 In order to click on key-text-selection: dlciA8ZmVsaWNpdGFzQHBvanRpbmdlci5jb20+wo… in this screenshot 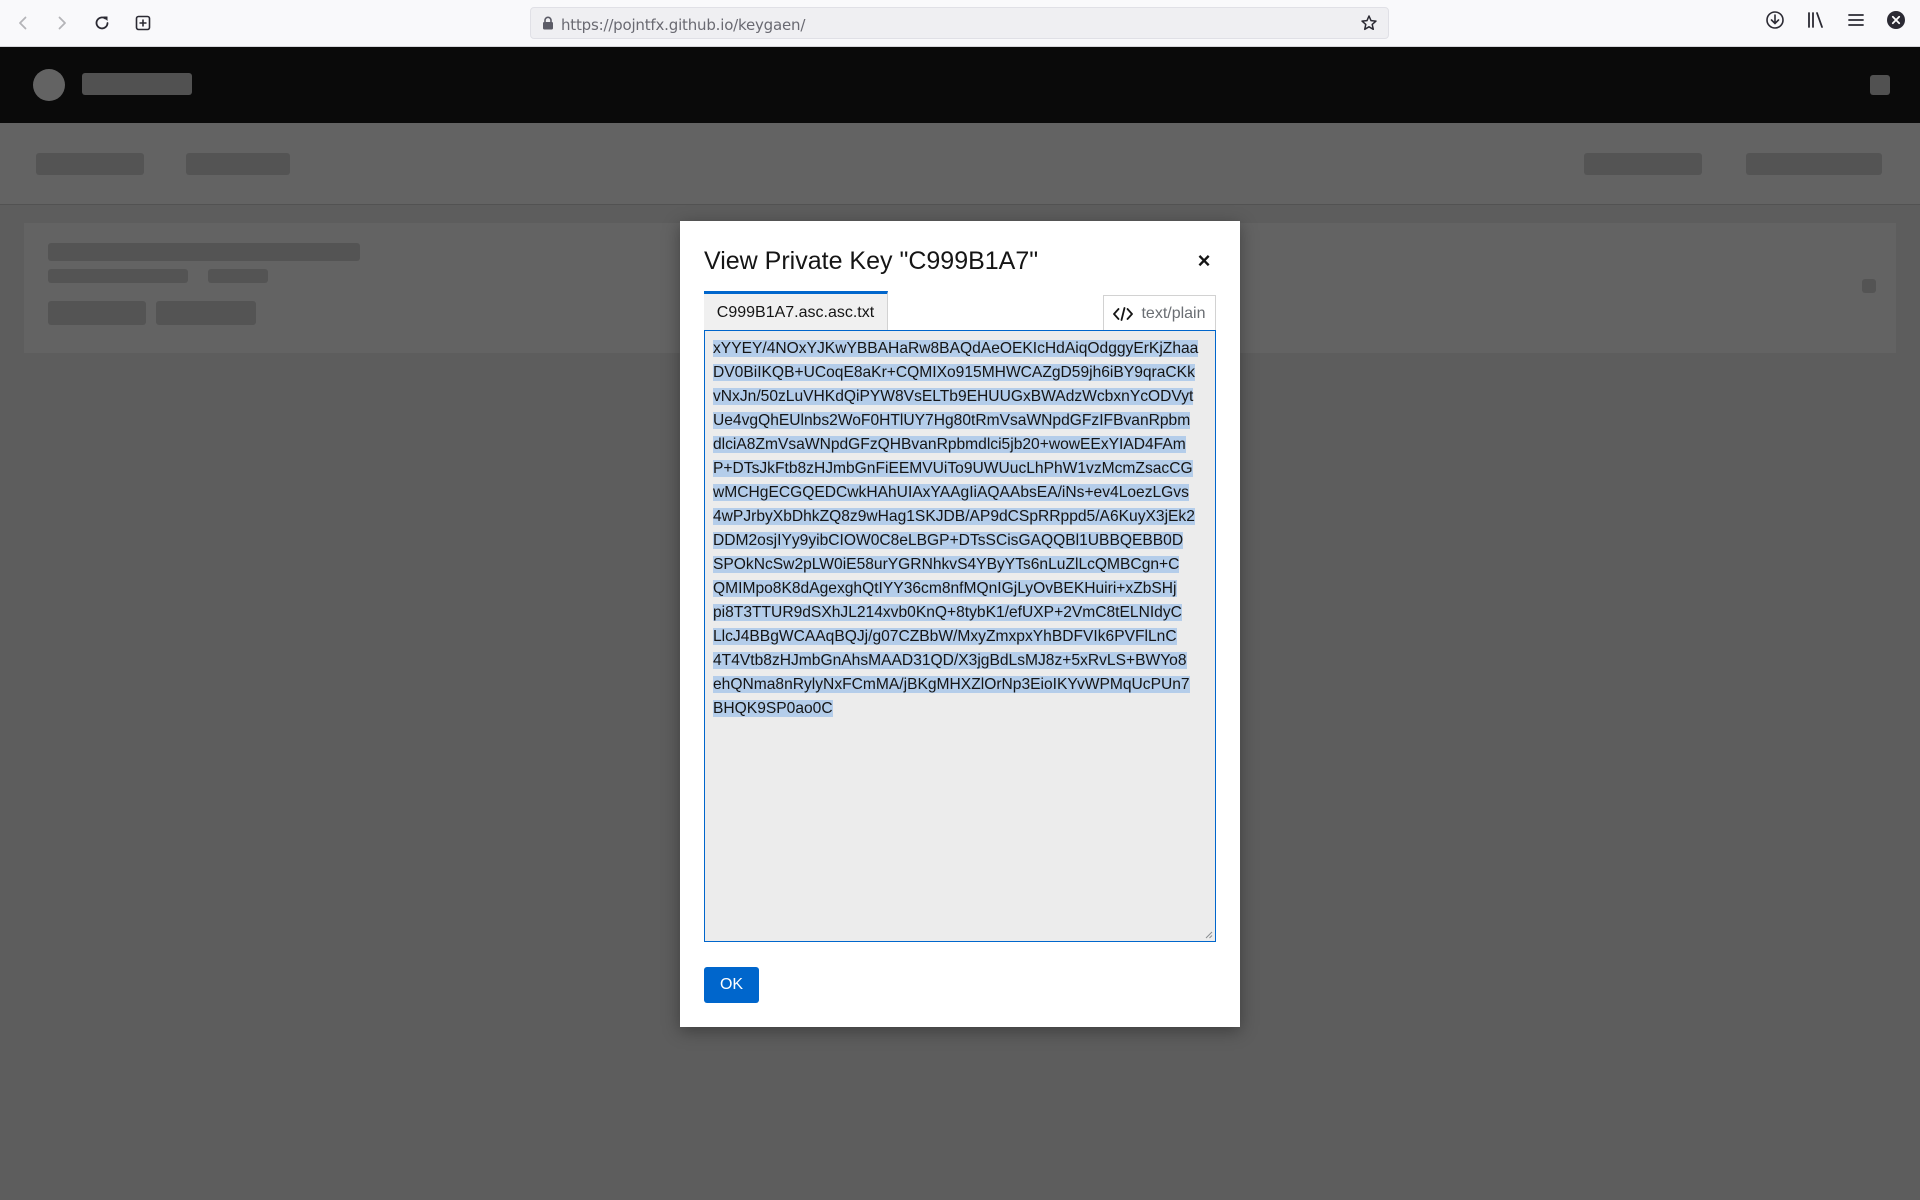, I will do `click(949, 444)`.